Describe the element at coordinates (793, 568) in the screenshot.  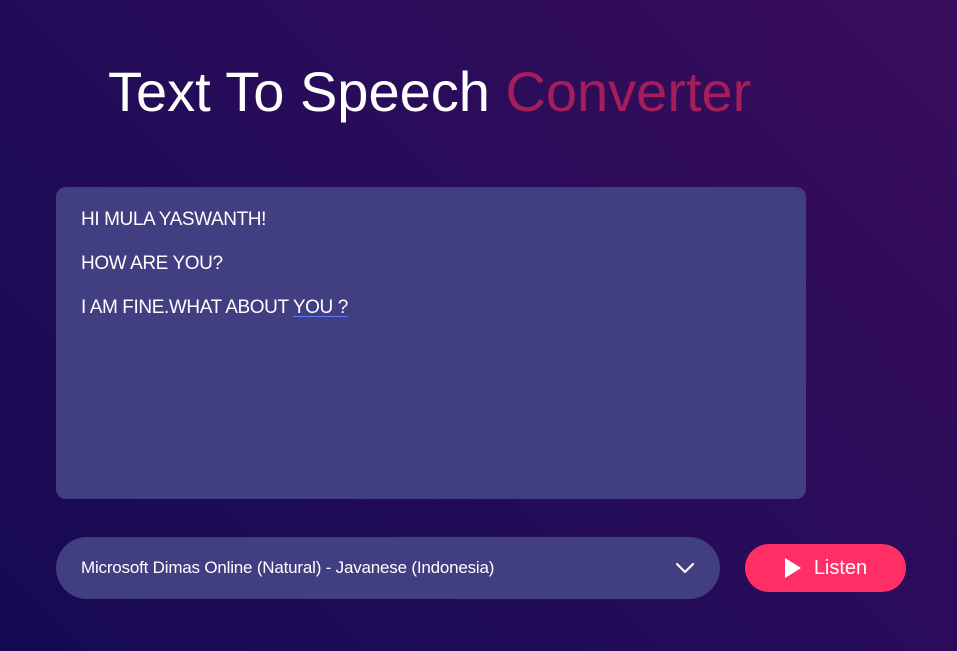
I see `play-icon` at that location.